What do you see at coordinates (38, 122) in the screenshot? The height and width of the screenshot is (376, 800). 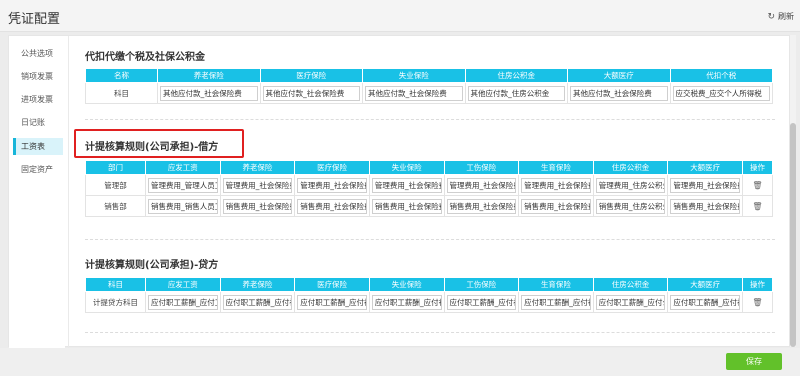 I see `sidebar-item-journal: 日记账` at bounding box center [38, 122].